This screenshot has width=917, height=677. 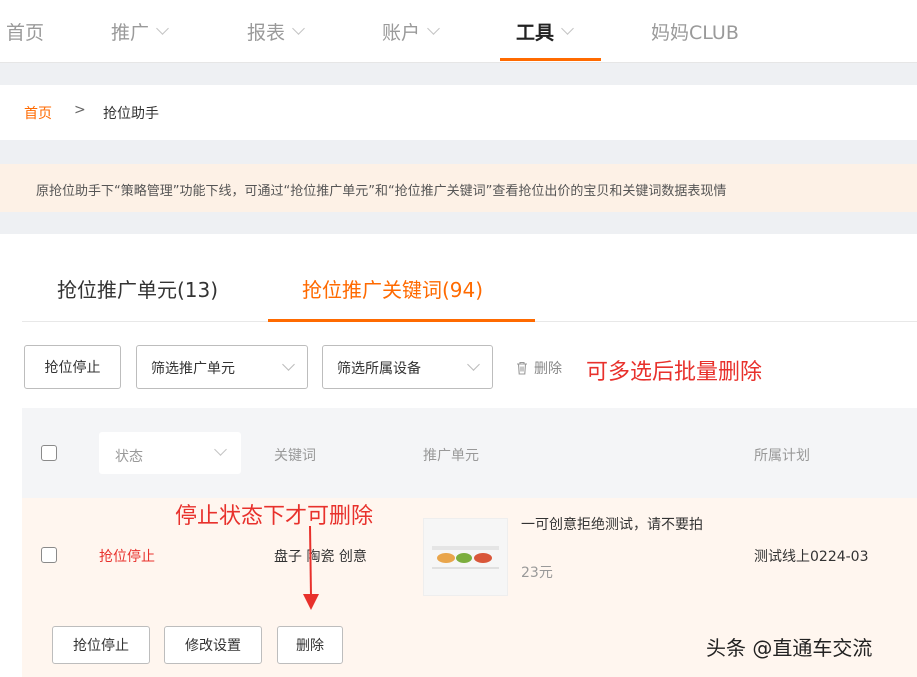 I want to click on tab-active-underline, so click(x=401, y=320).